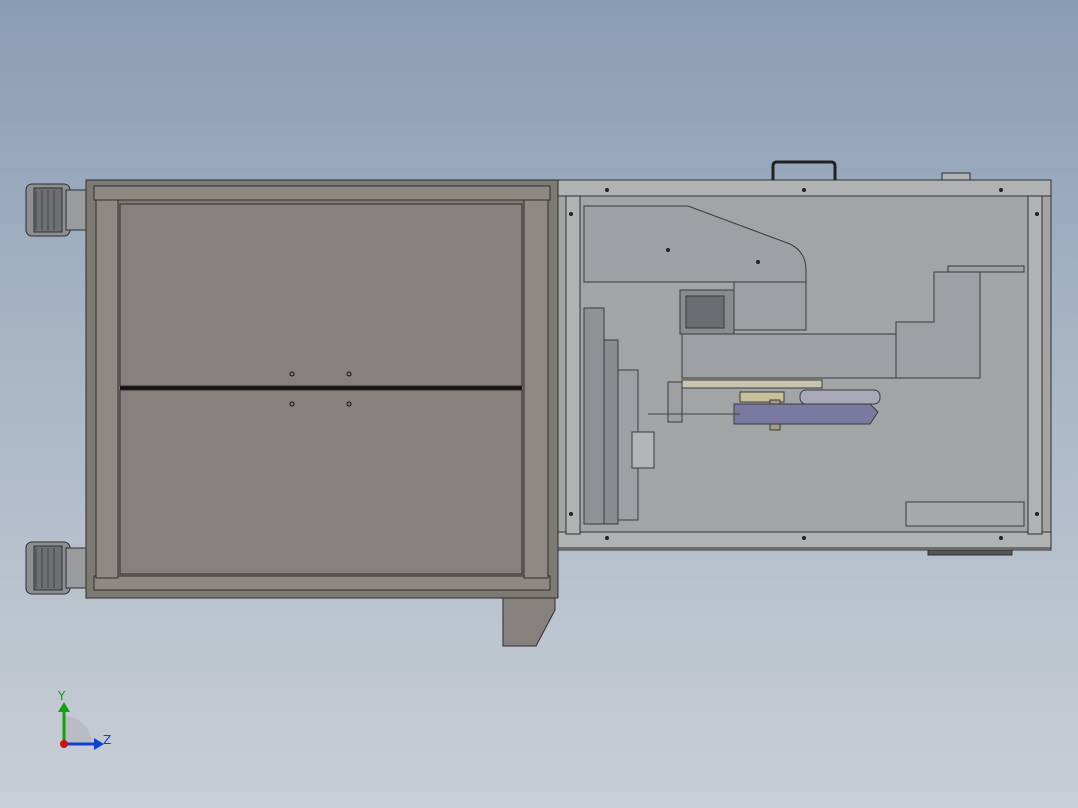  I want to click on caster-bottom, so click(57, 568).